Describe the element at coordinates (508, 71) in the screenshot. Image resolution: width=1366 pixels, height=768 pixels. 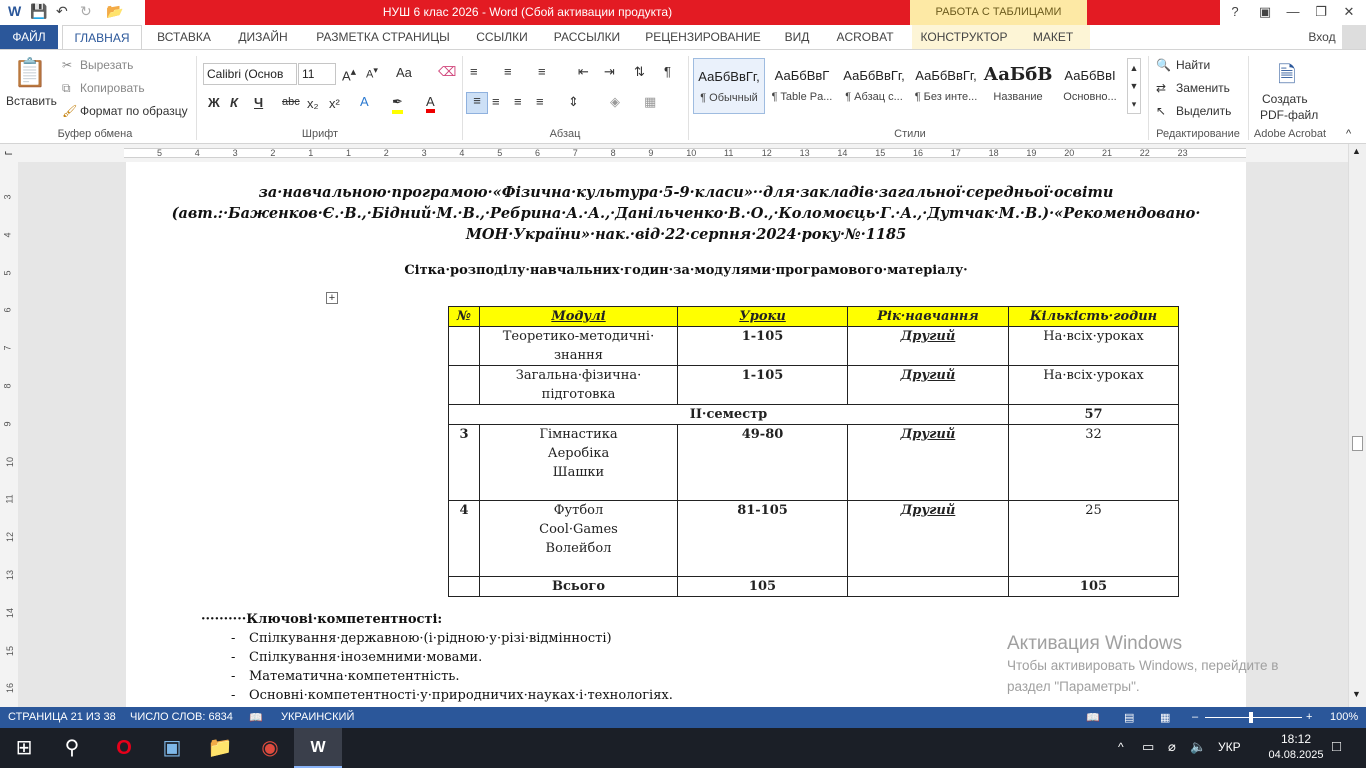
I see `numbering-icon: ≡` at that location.